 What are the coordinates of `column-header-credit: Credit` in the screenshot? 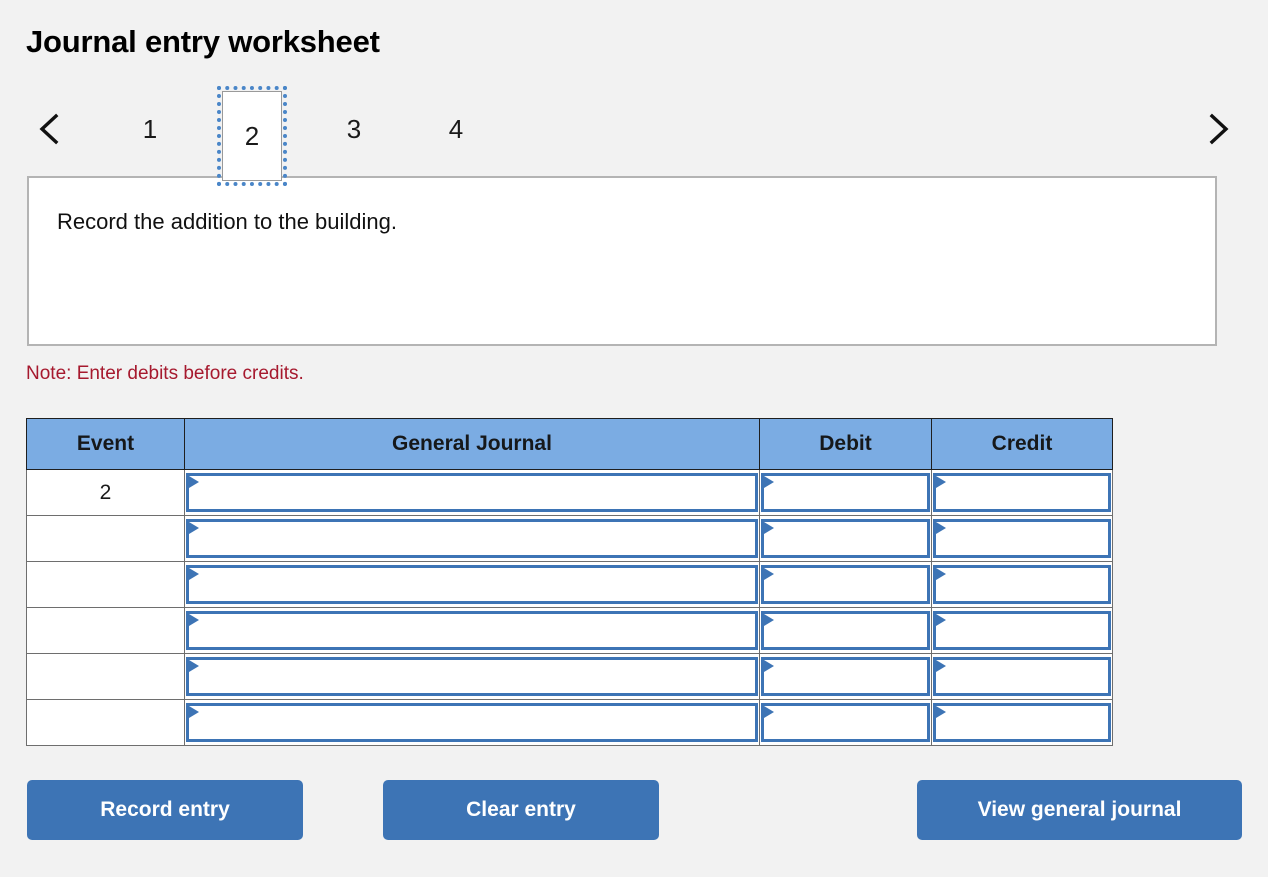 It's located at (1022, 444).